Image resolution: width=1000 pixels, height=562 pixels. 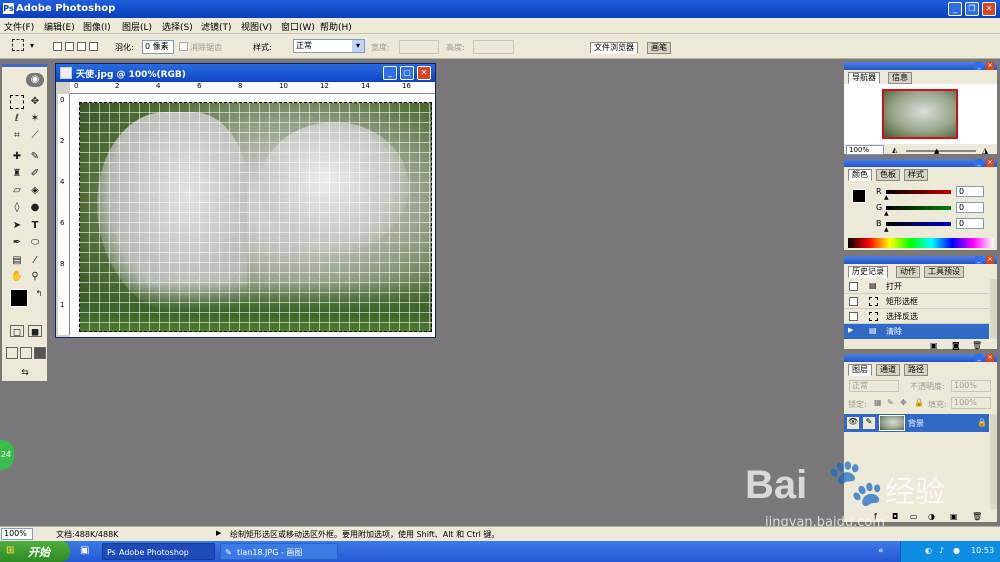 What do you see at coordinates (894, 150) in the screenshot?
I see `zoom-out-icon: ◭` at bounding box center [894, 150].